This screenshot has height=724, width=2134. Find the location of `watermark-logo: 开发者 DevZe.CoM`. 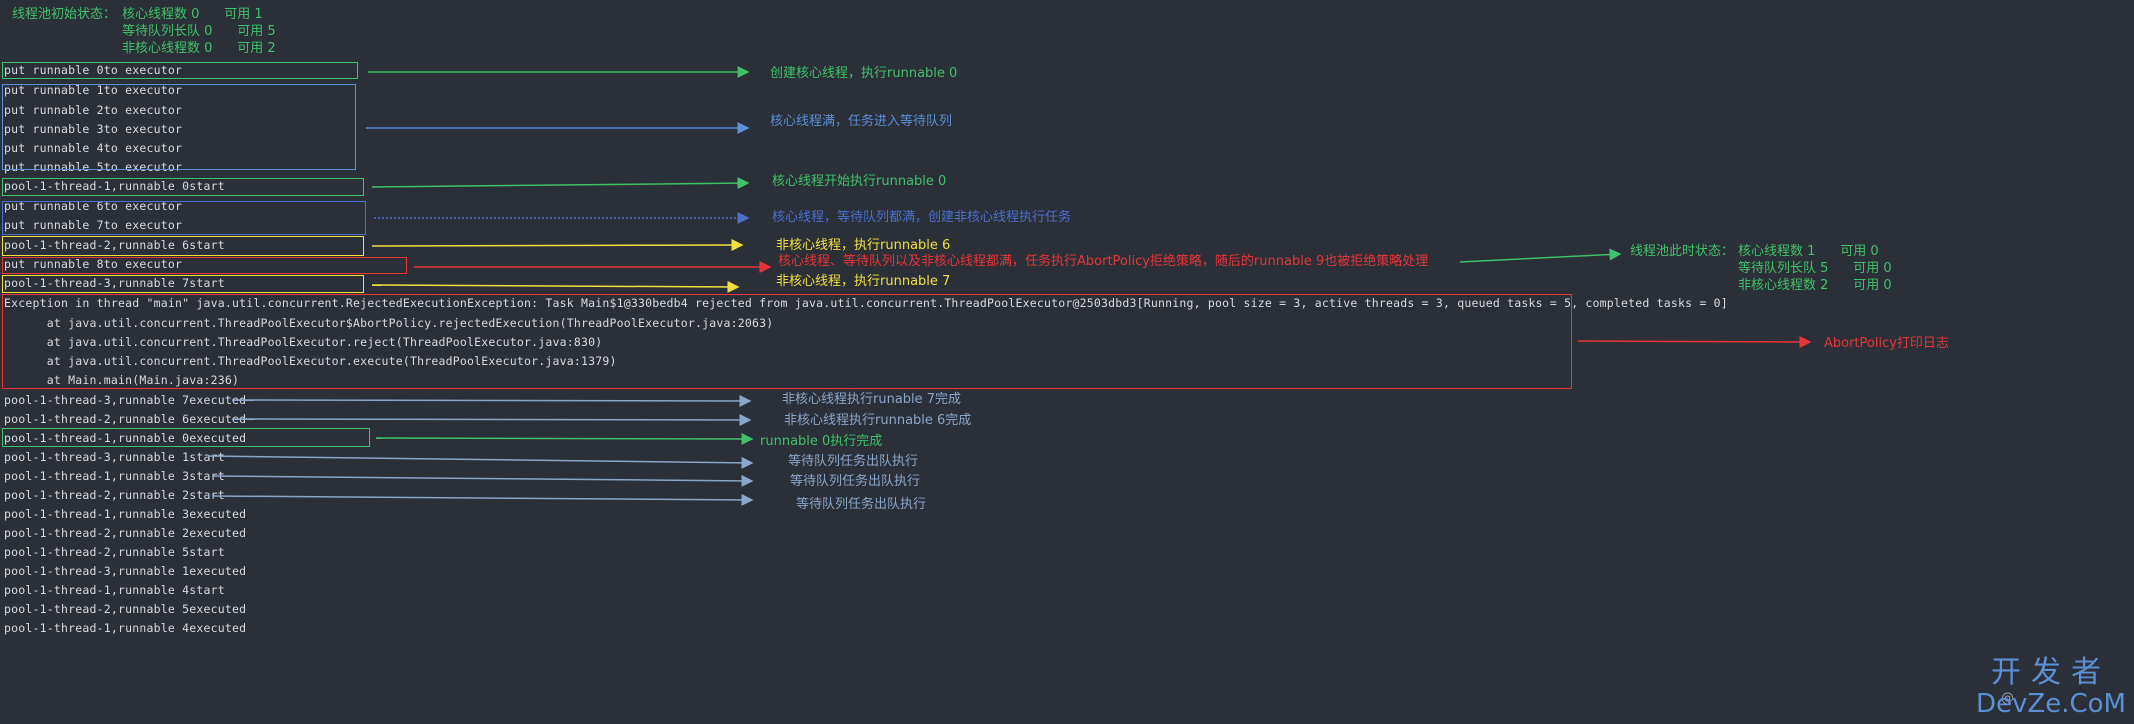

watermark-logo: 开发者 DevZe.CoM is located at coordinates (2051, 687).